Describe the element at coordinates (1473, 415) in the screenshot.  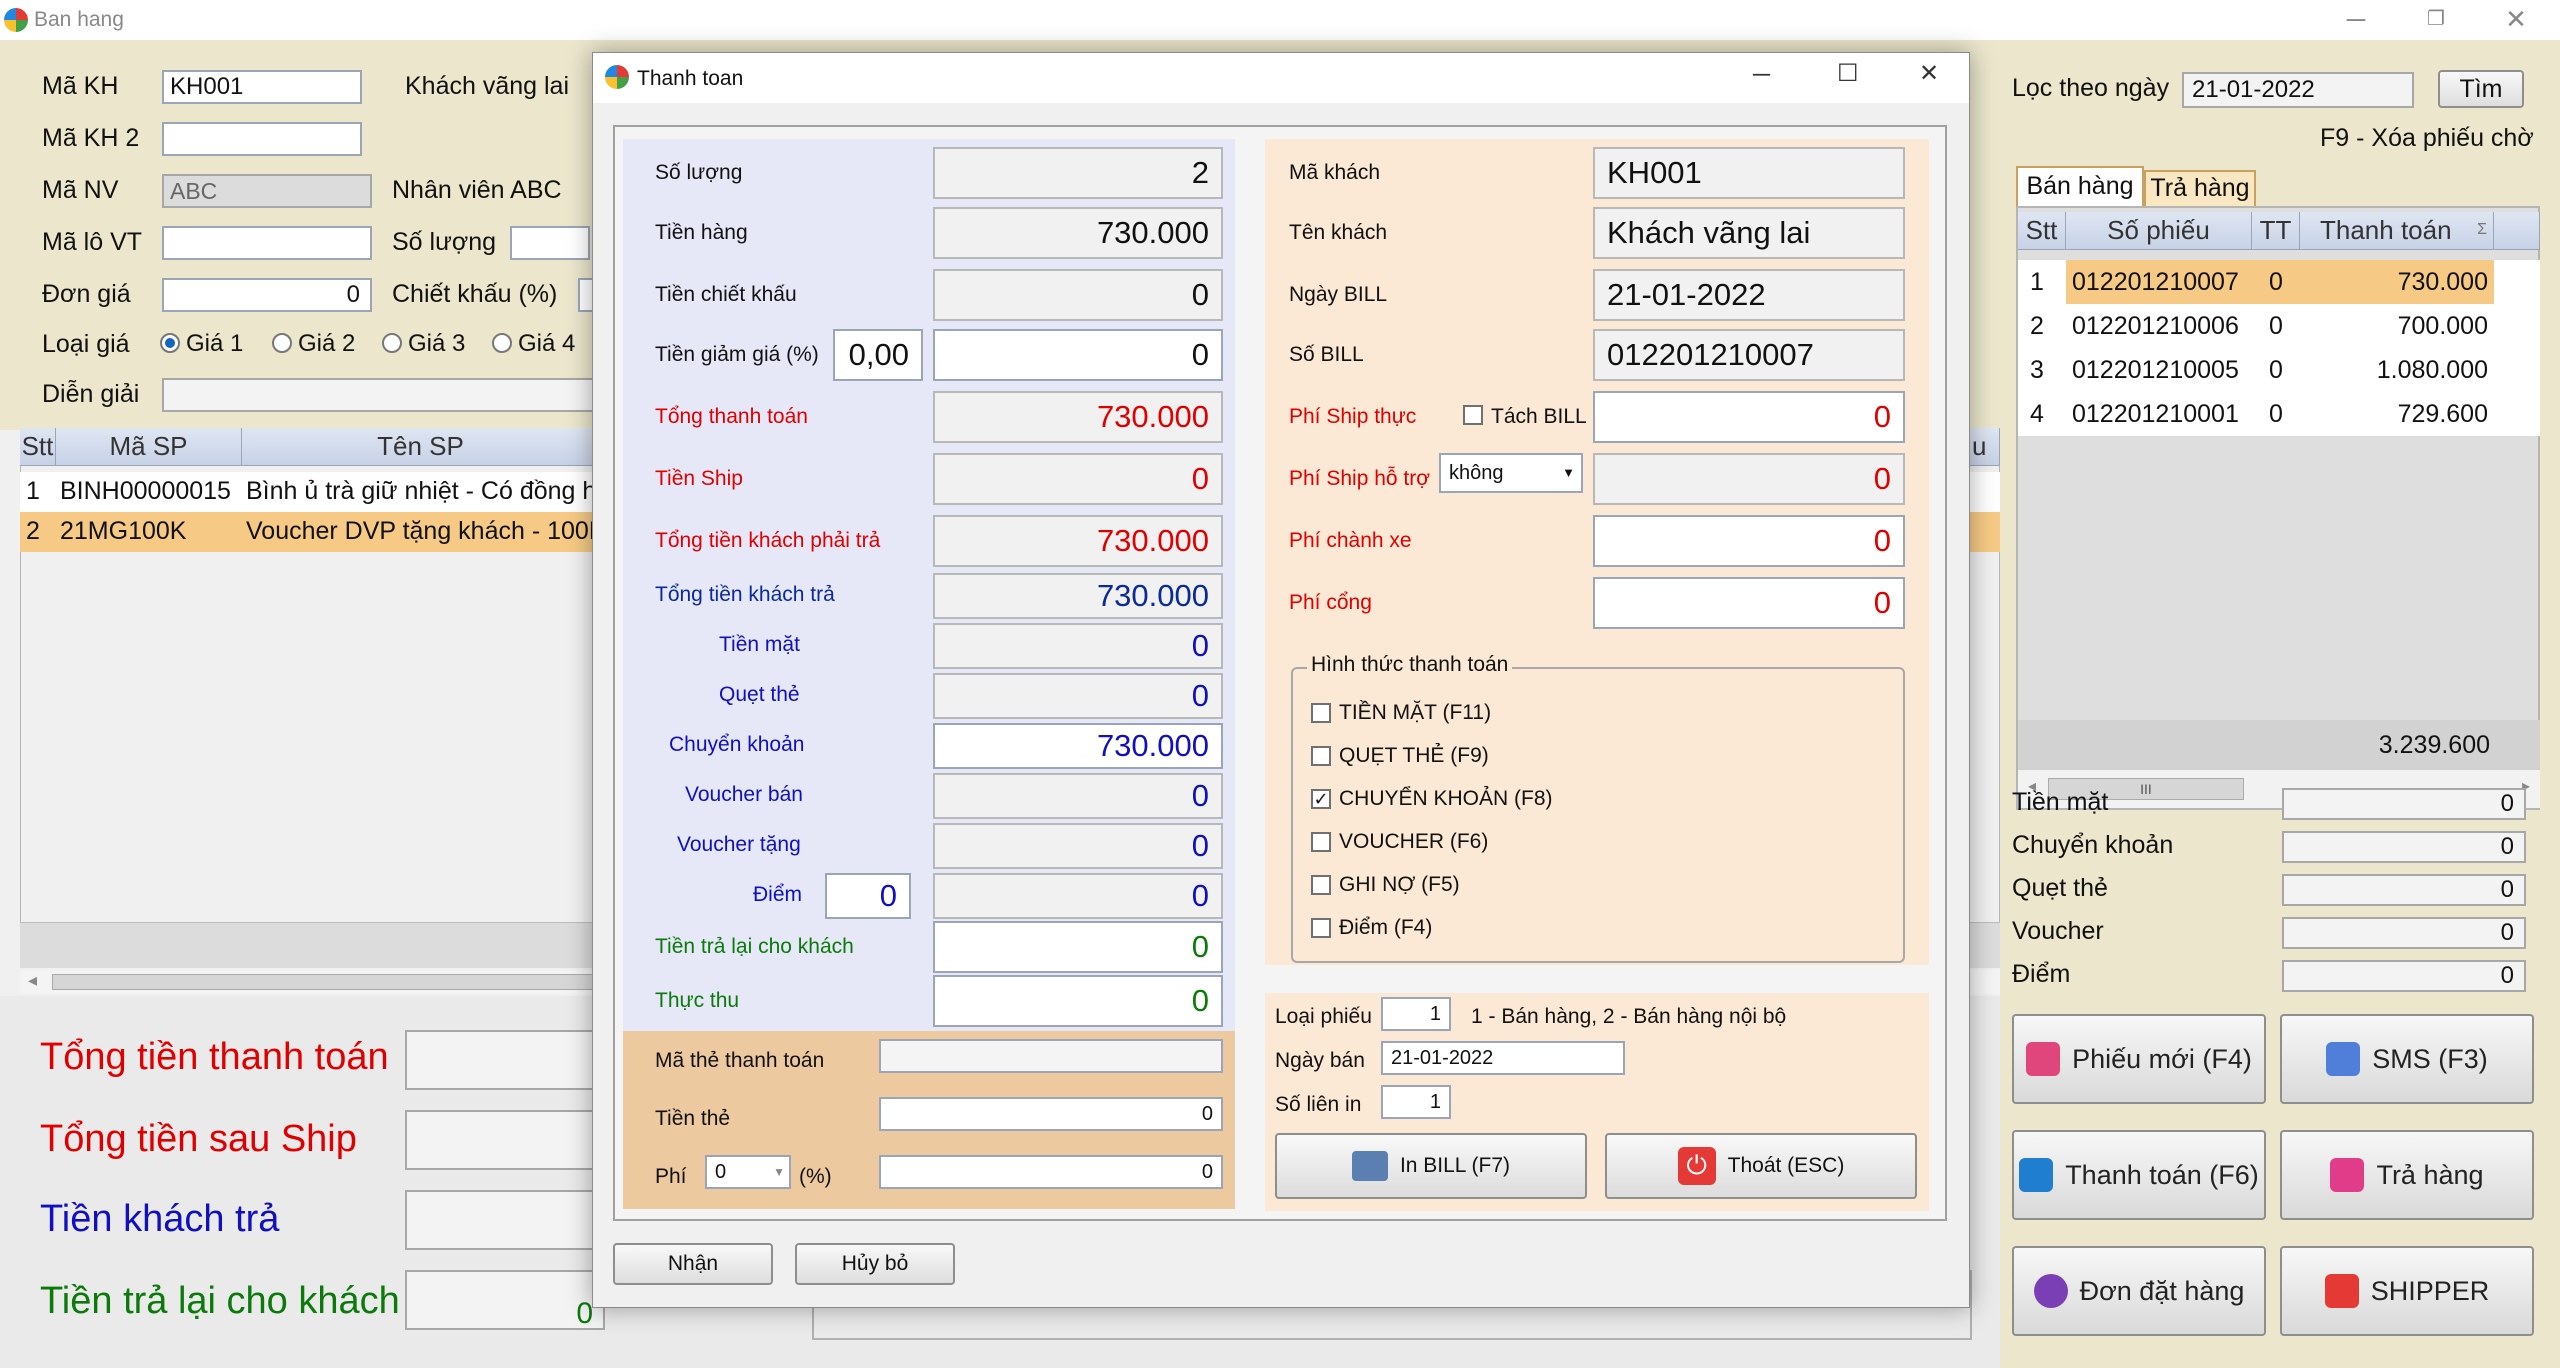
I see `tach-bill-checkbox` at that location.